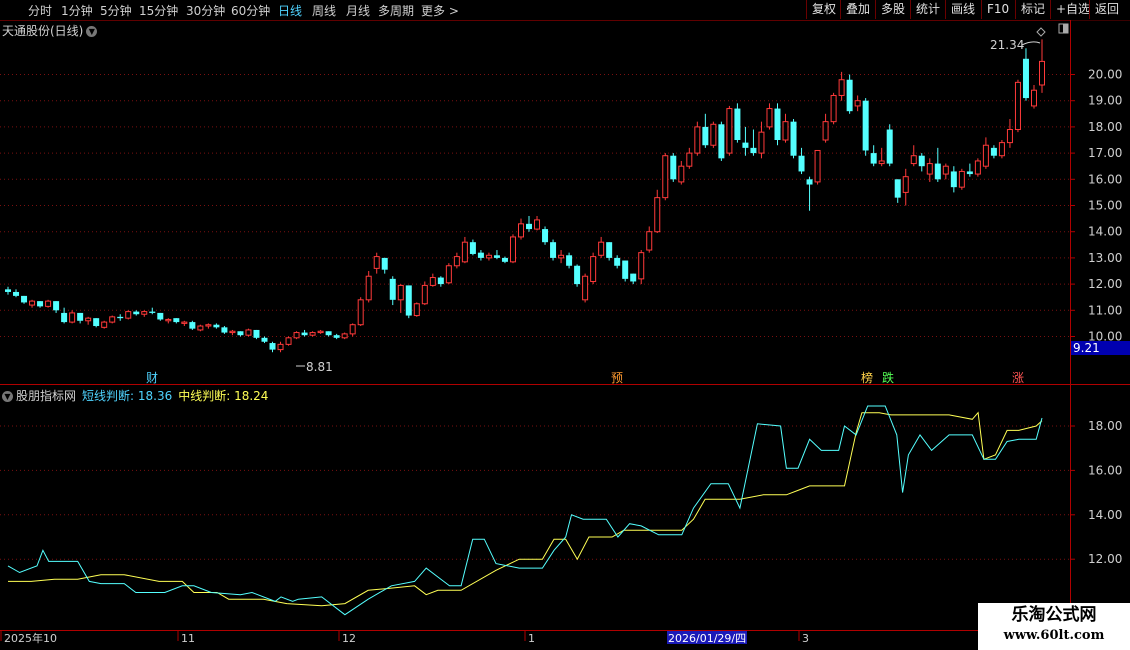  What do you see at coordinates (1105, 515) in the screenshot?
I see `indicator-tick-label: 14.00` at bounding box center [1105, 515].